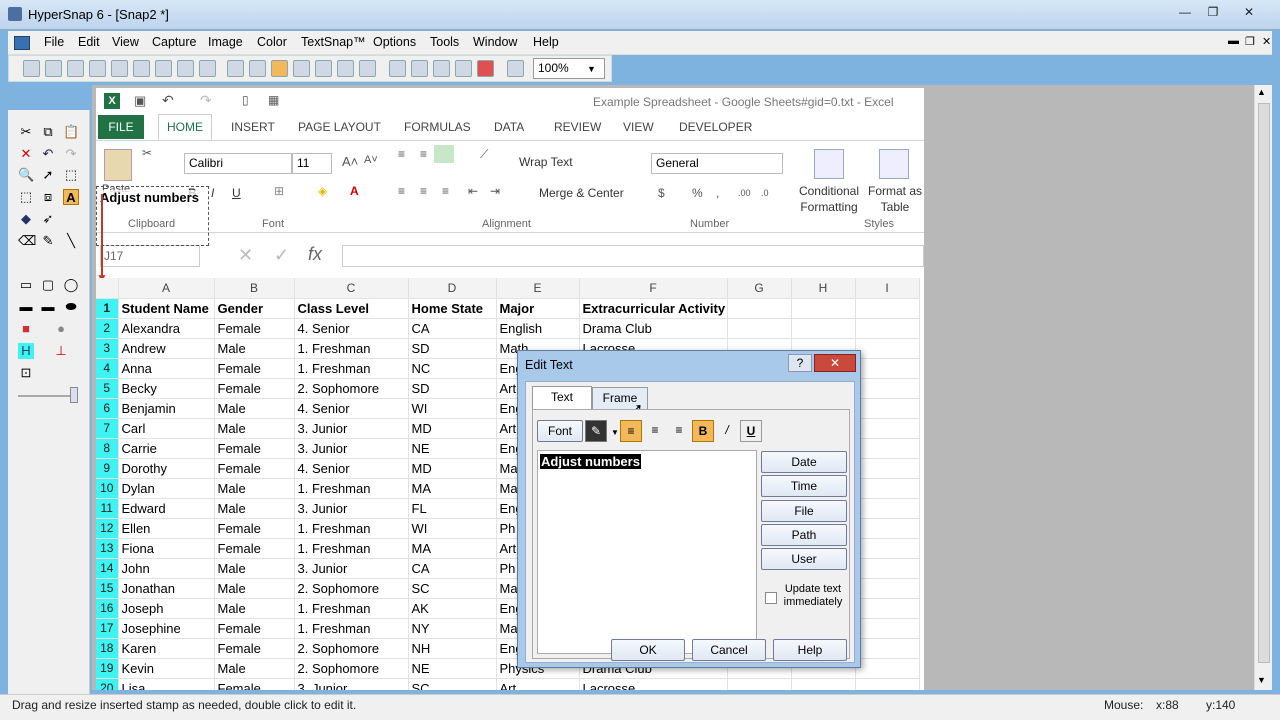 The width and height of the screenshot is (1280, 720). What do you see at coordinates (508, 288) in the screenshot?
I see `column-header-row: ABCDEFGHI` at bounding box center [508, 288].